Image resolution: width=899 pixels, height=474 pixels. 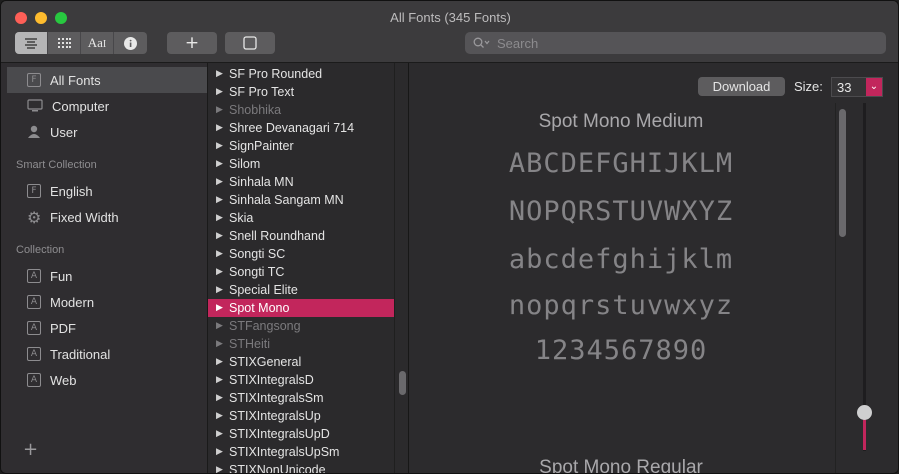 What do you see at coordinates (301, 164) in the screenshot?
I see `font-family-row: ▶ Silom` at bounding box center [301, 164].